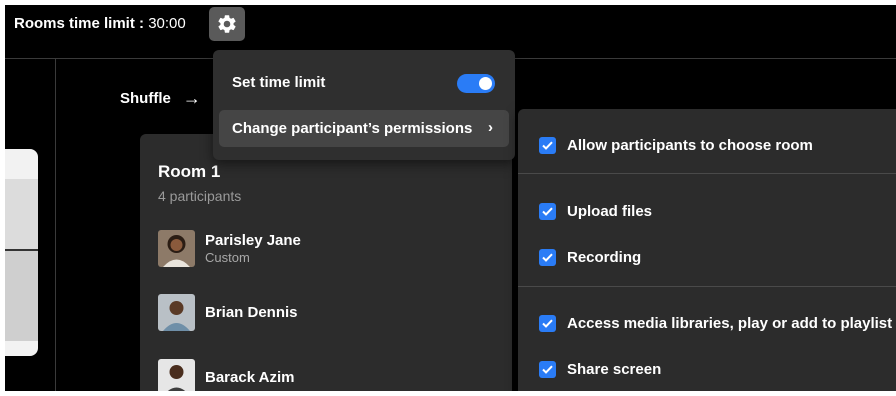  What do you see at coordinates (690, 145) in the screenshot?
I see `permission-label: Allow participants to choose room` at bounding box center [690, 145].